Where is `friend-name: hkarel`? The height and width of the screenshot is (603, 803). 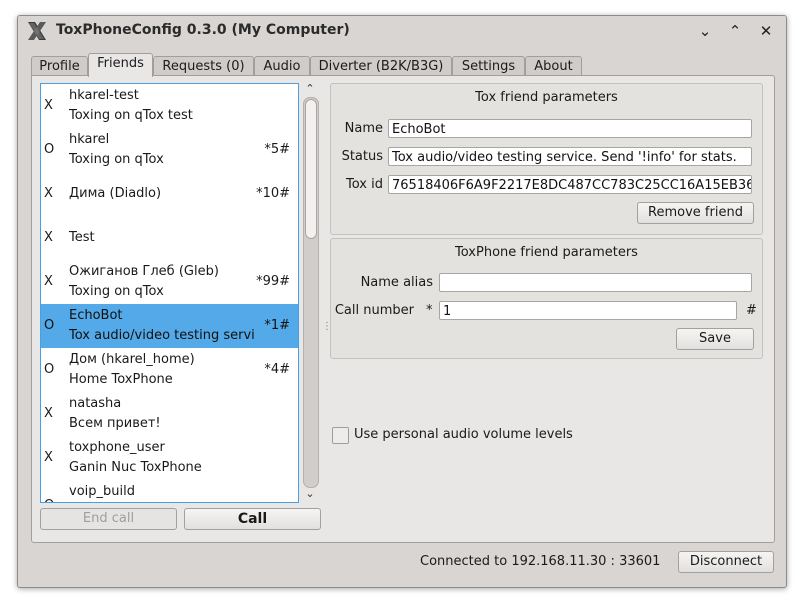
friend-name: hkarel is located at coordinates (89, 139).